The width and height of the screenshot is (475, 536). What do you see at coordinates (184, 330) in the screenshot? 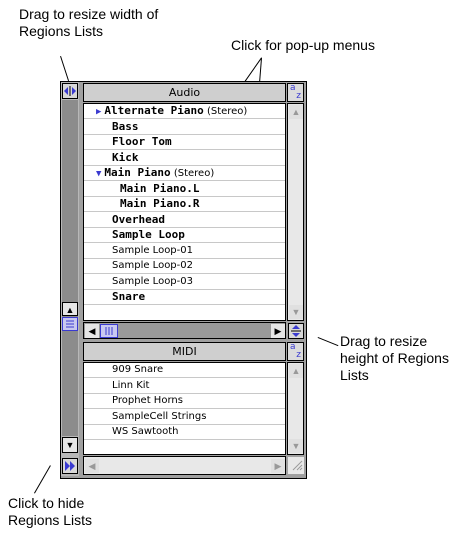
I see `audio-horizontal-scrollbar: ◀ ▶` at bounding box center [184, 330].